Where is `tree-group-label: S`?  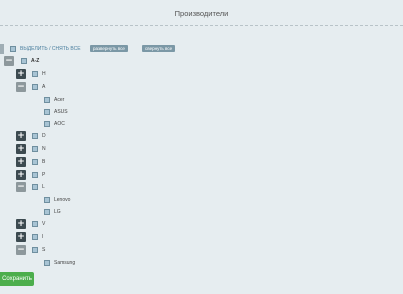
tree-group-label: S is located at coordinates (44, 250).